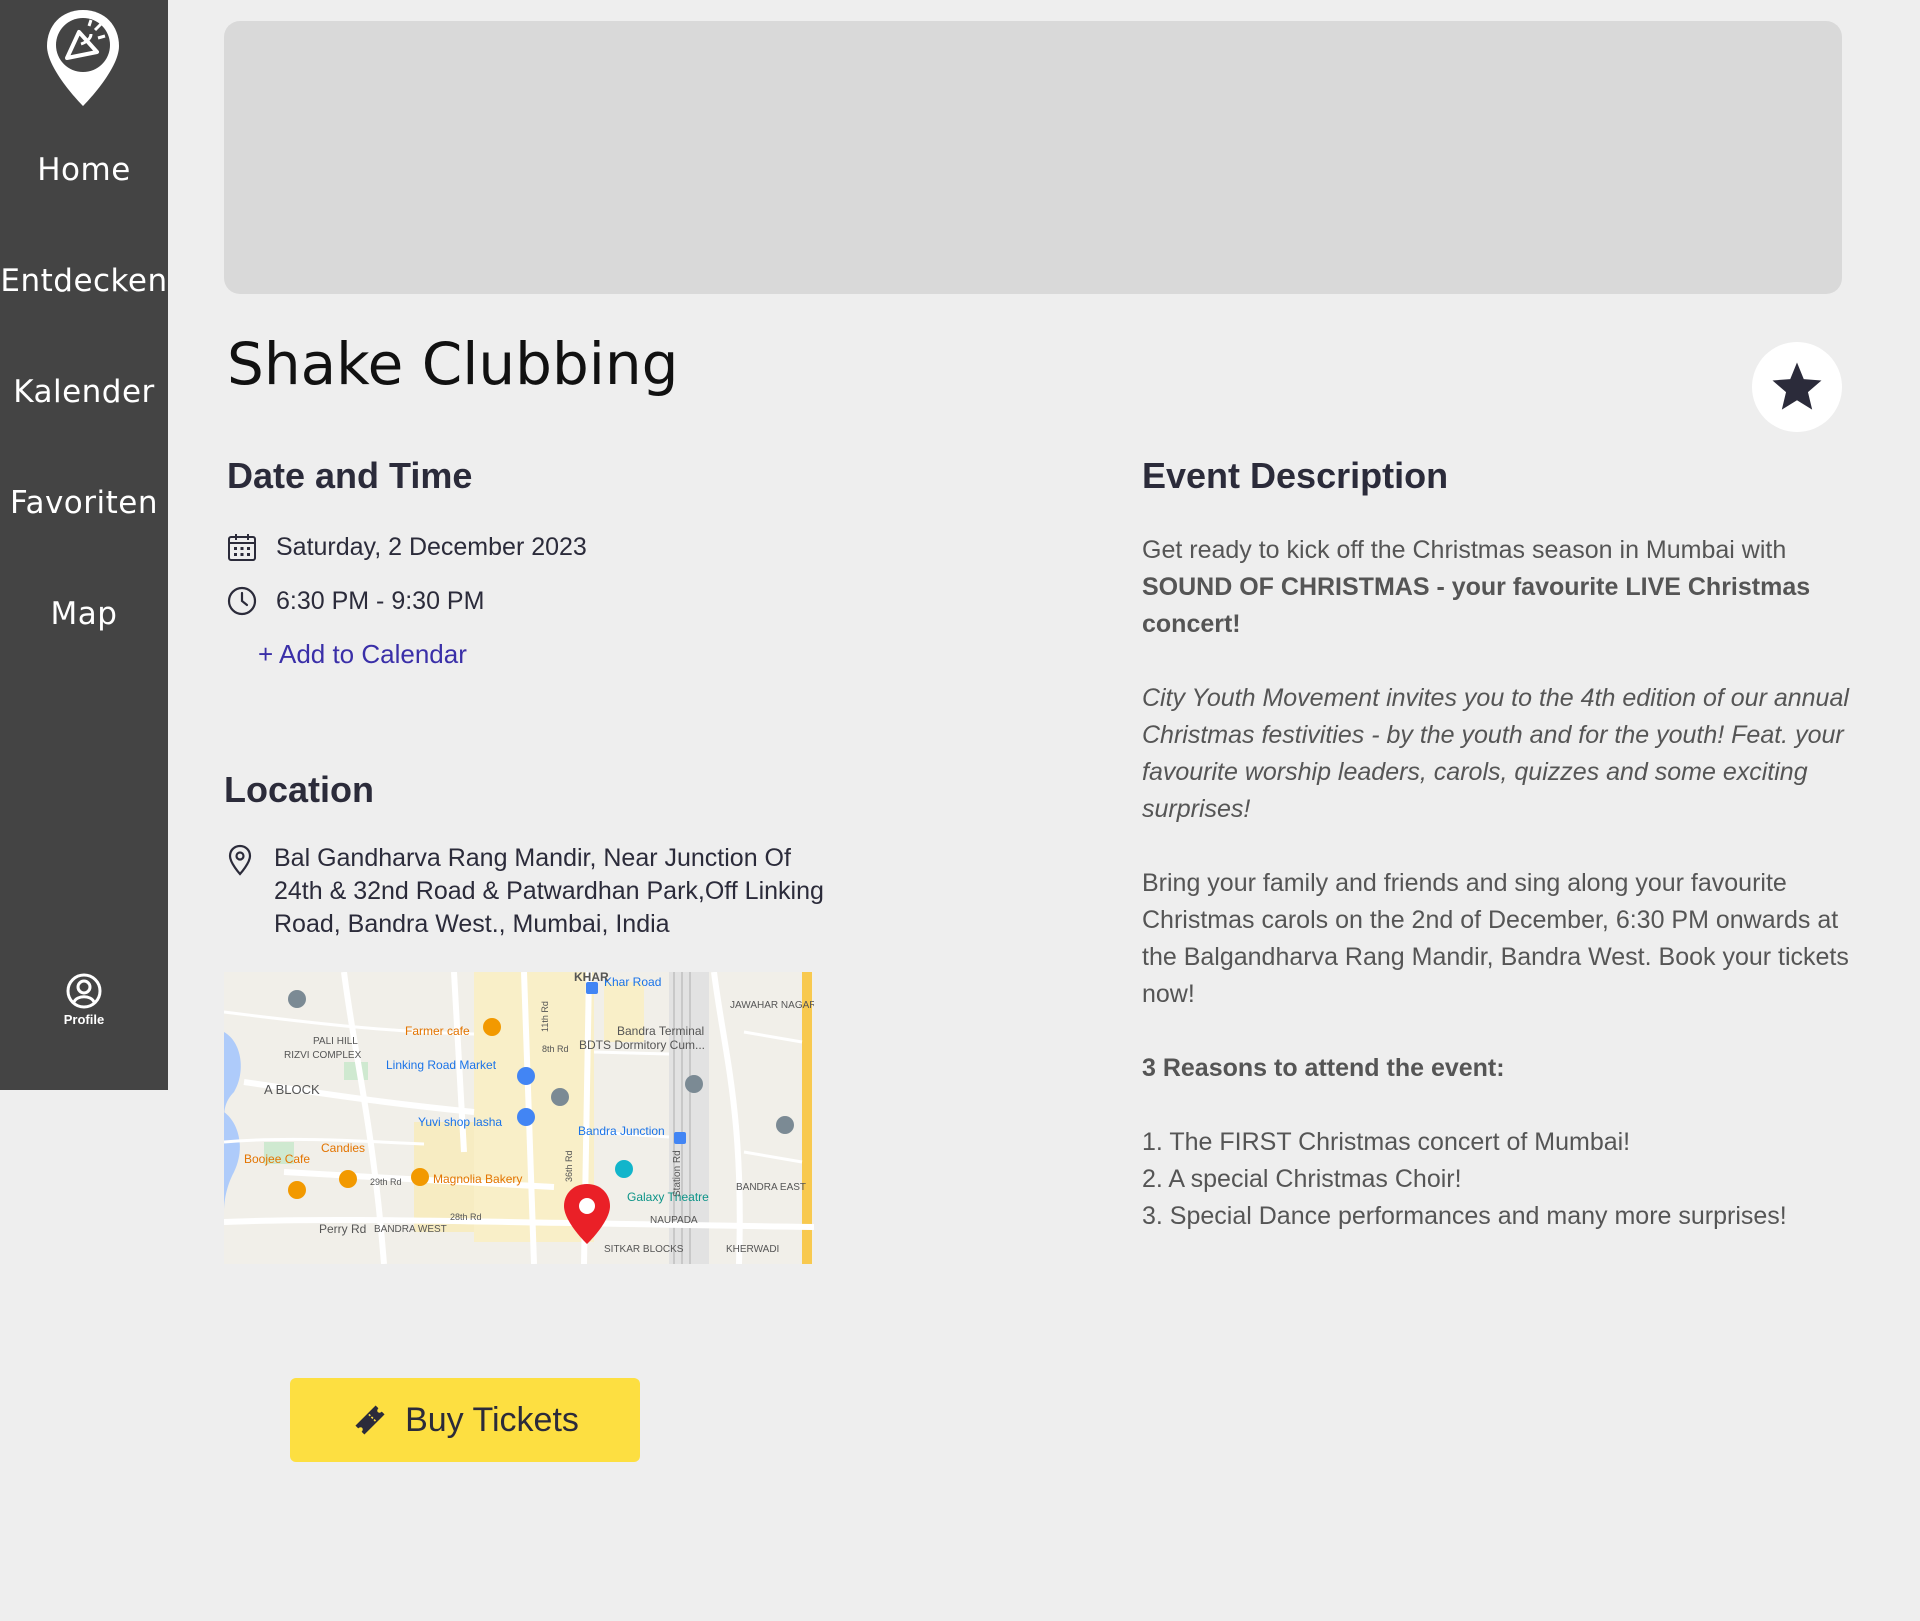 This screenshot has height=1621, width=1920. I want to click on buy-tickets-button: Buy Tickets, so click(465, 1420).